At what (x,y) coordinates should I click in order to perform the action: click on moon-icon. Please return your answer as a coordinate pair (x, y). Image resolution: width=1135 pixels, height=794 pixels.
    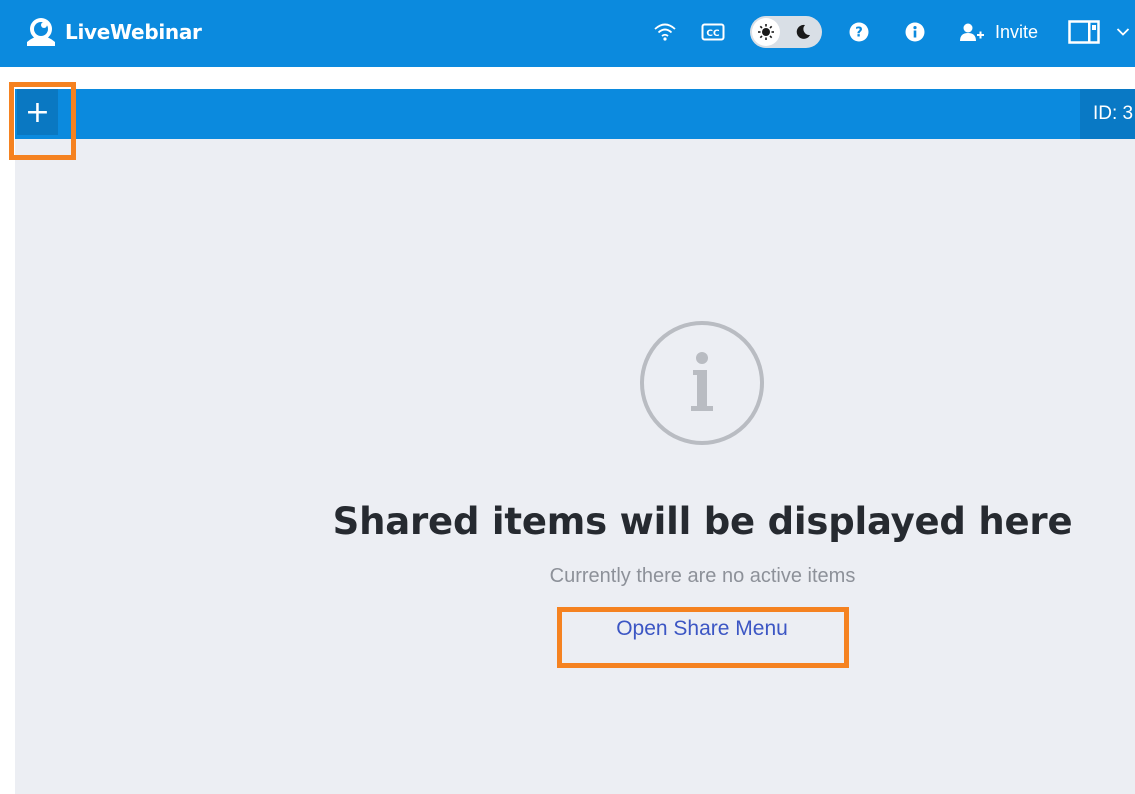
    Looking at the image, I should click on (803, 32).